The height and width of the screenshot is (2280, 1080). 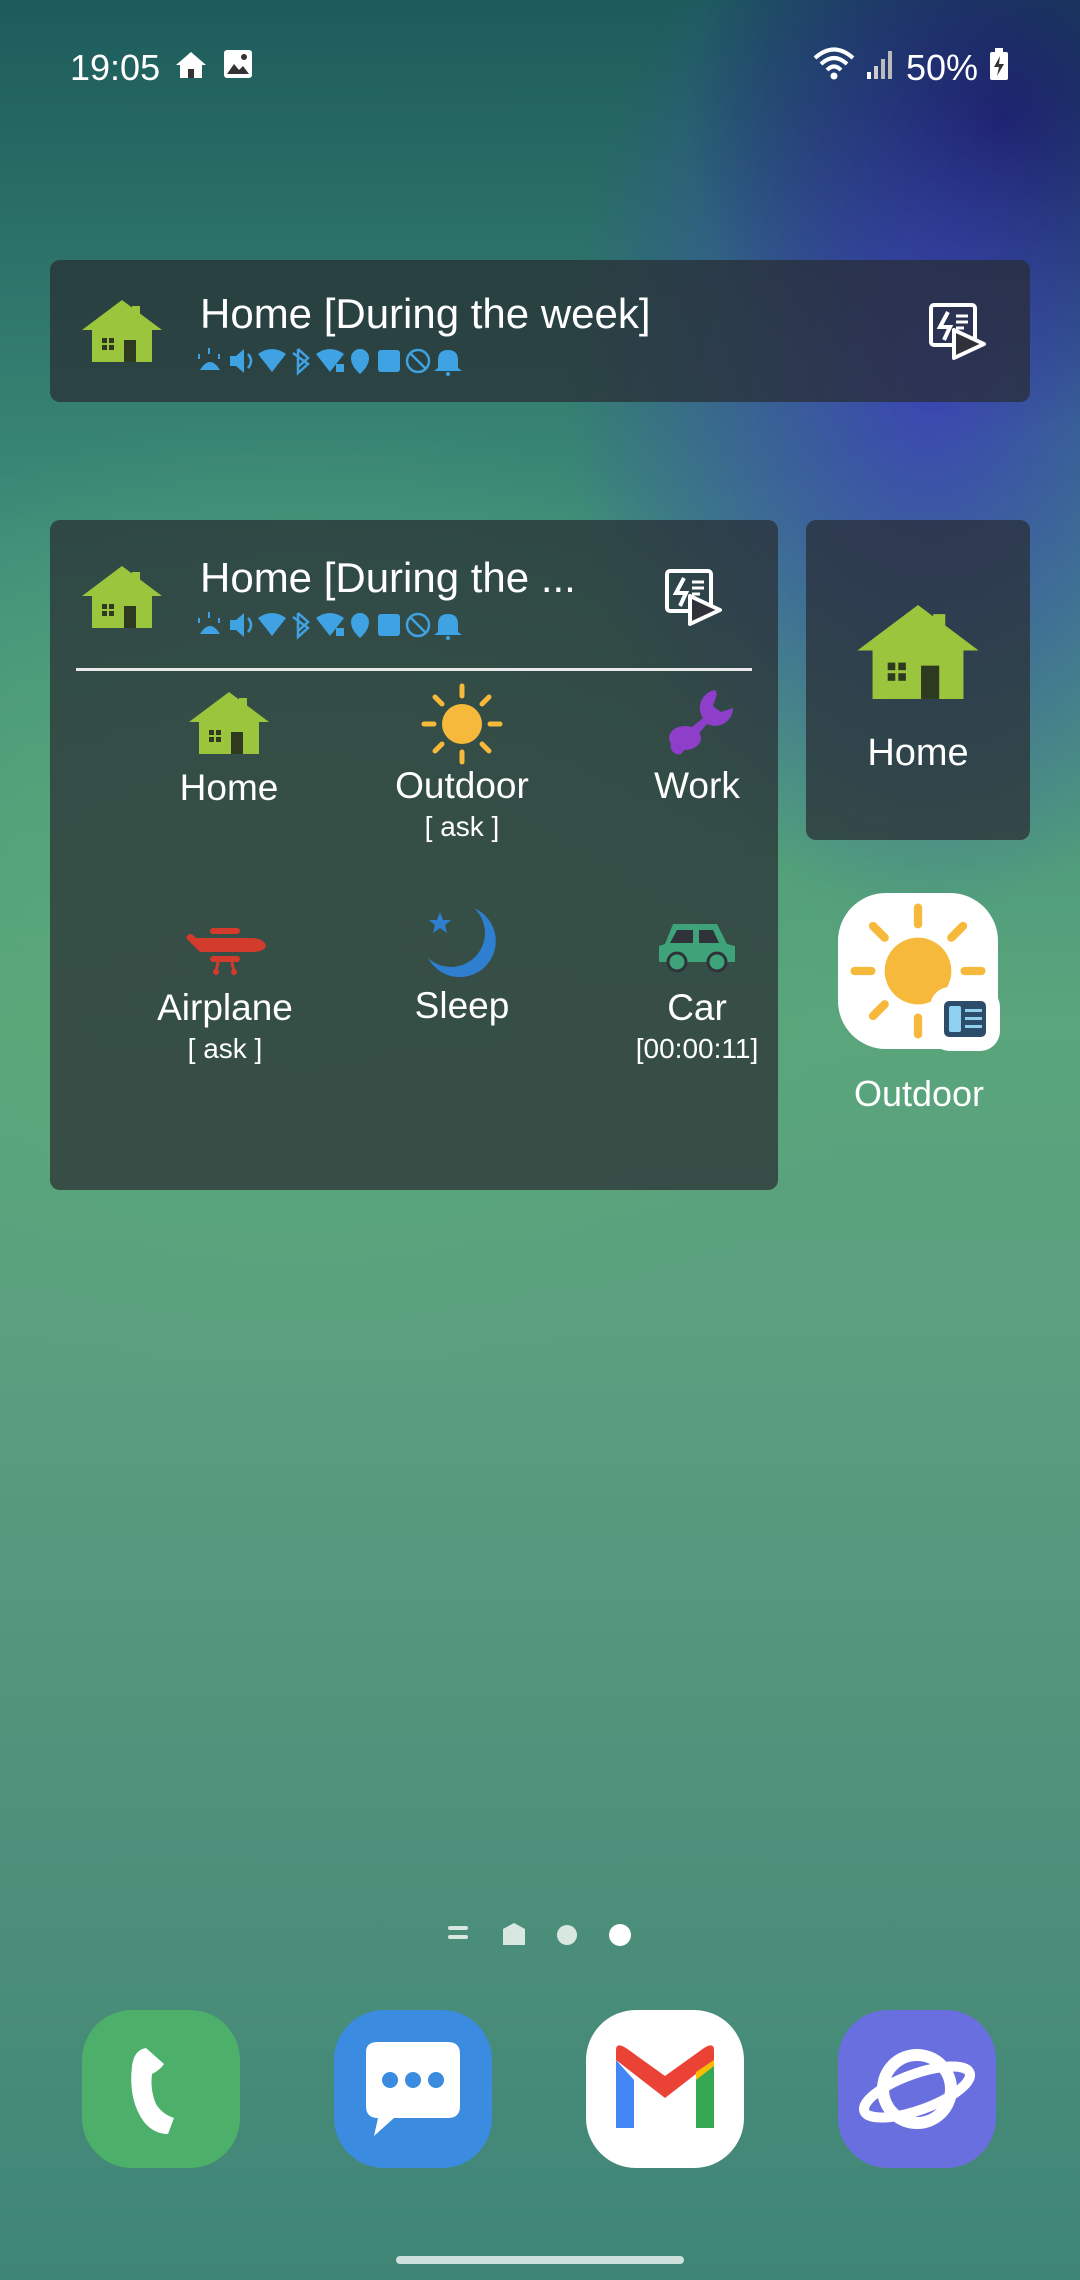 I want to click on profile-home: Home, so click(x=229, y=749).